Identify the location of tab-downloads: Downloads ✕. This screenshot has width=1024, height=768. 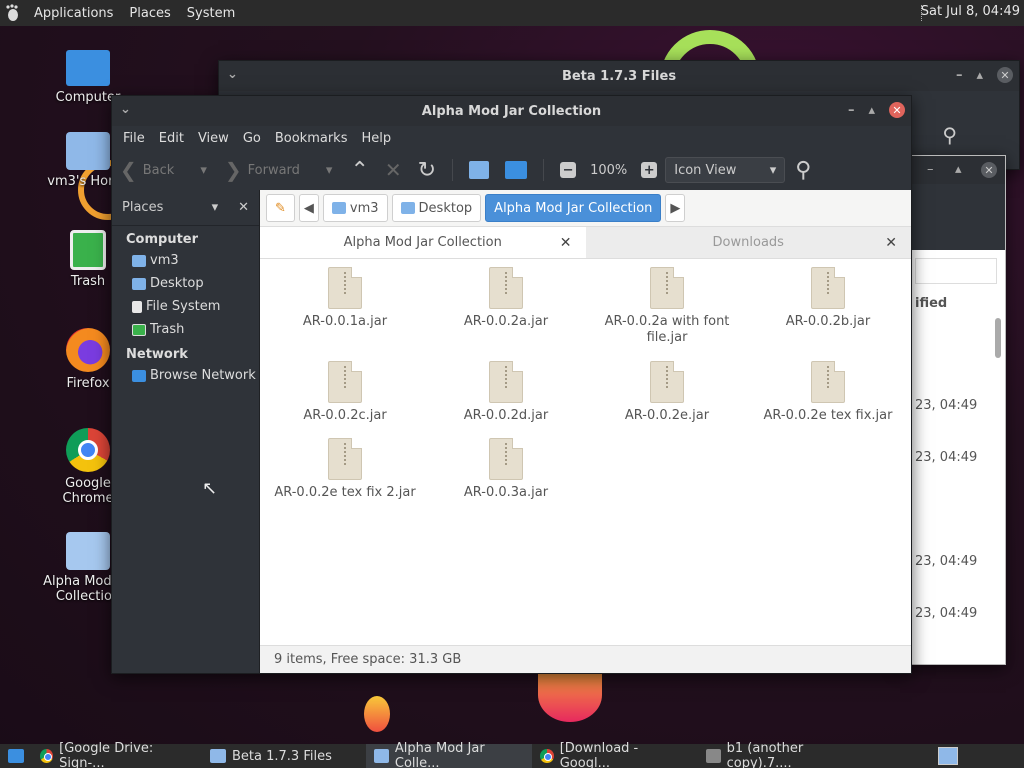
(749, 242).